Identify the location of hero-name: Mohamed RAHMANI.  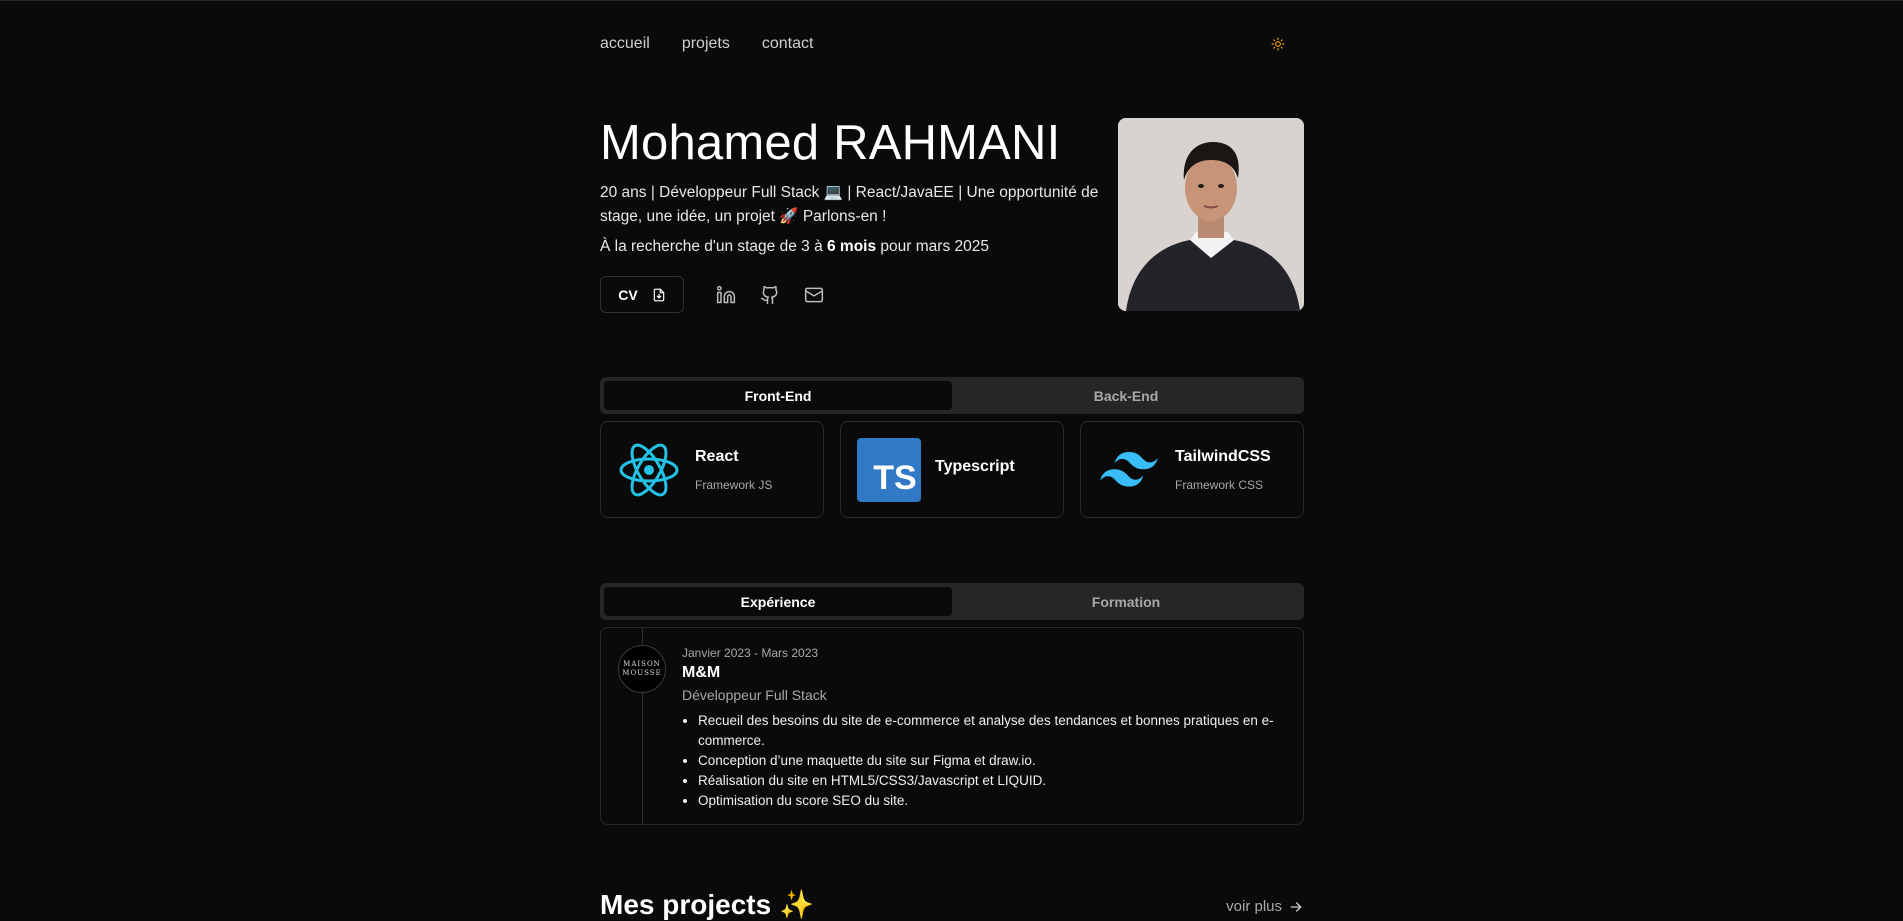
(830, 143).